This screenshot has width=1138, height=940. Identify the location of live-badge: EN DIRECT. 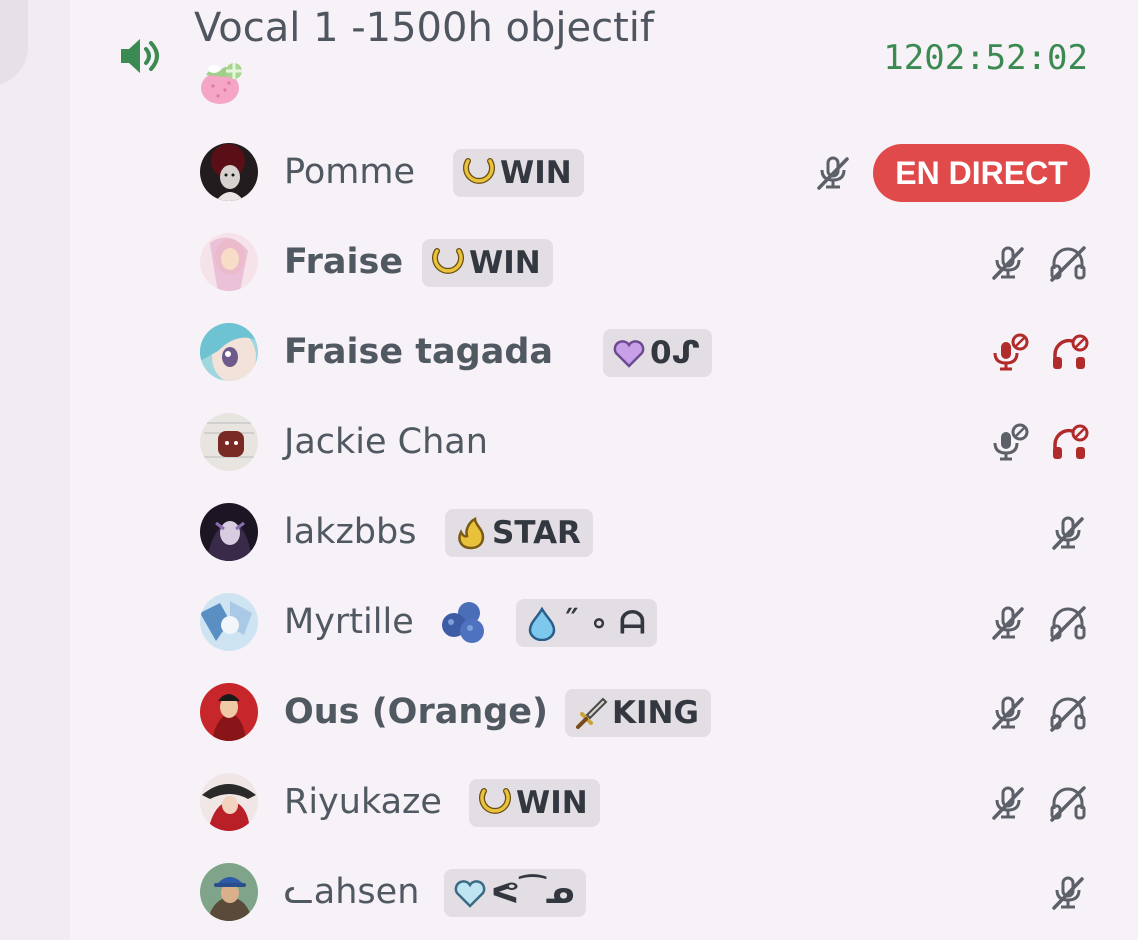
(981, 173).